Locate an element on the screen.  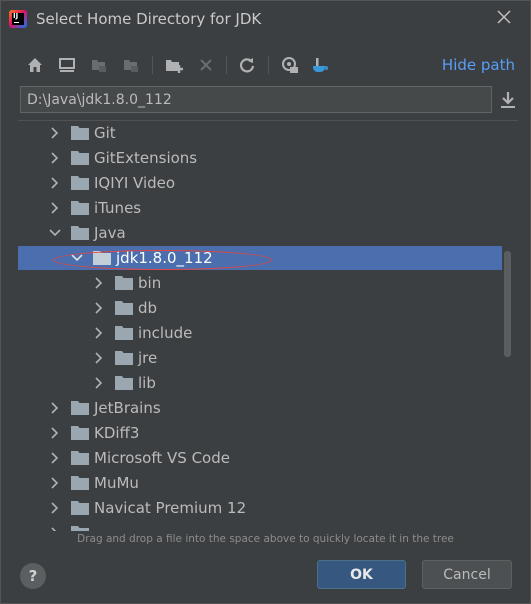
tree-item-itunes: iTunes is located at coordinates (260, 208).